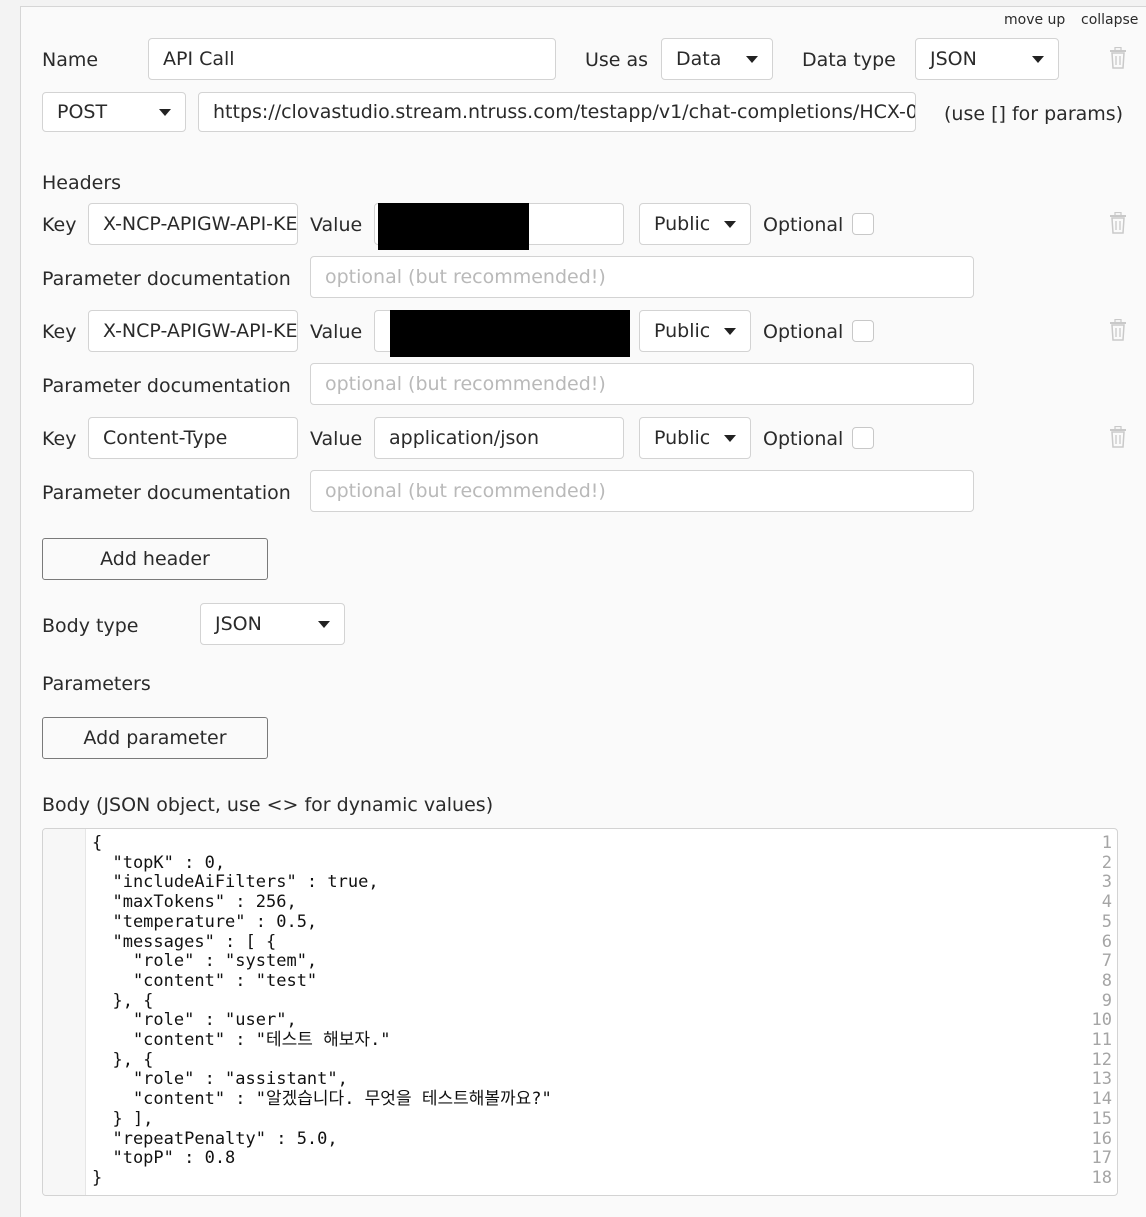 The width and height of the screenshot is (1146, 1217). What do you see at coordinates (70, 60) in the screenshot?
I see `name-label: Name` at bounding box center [70, 60].